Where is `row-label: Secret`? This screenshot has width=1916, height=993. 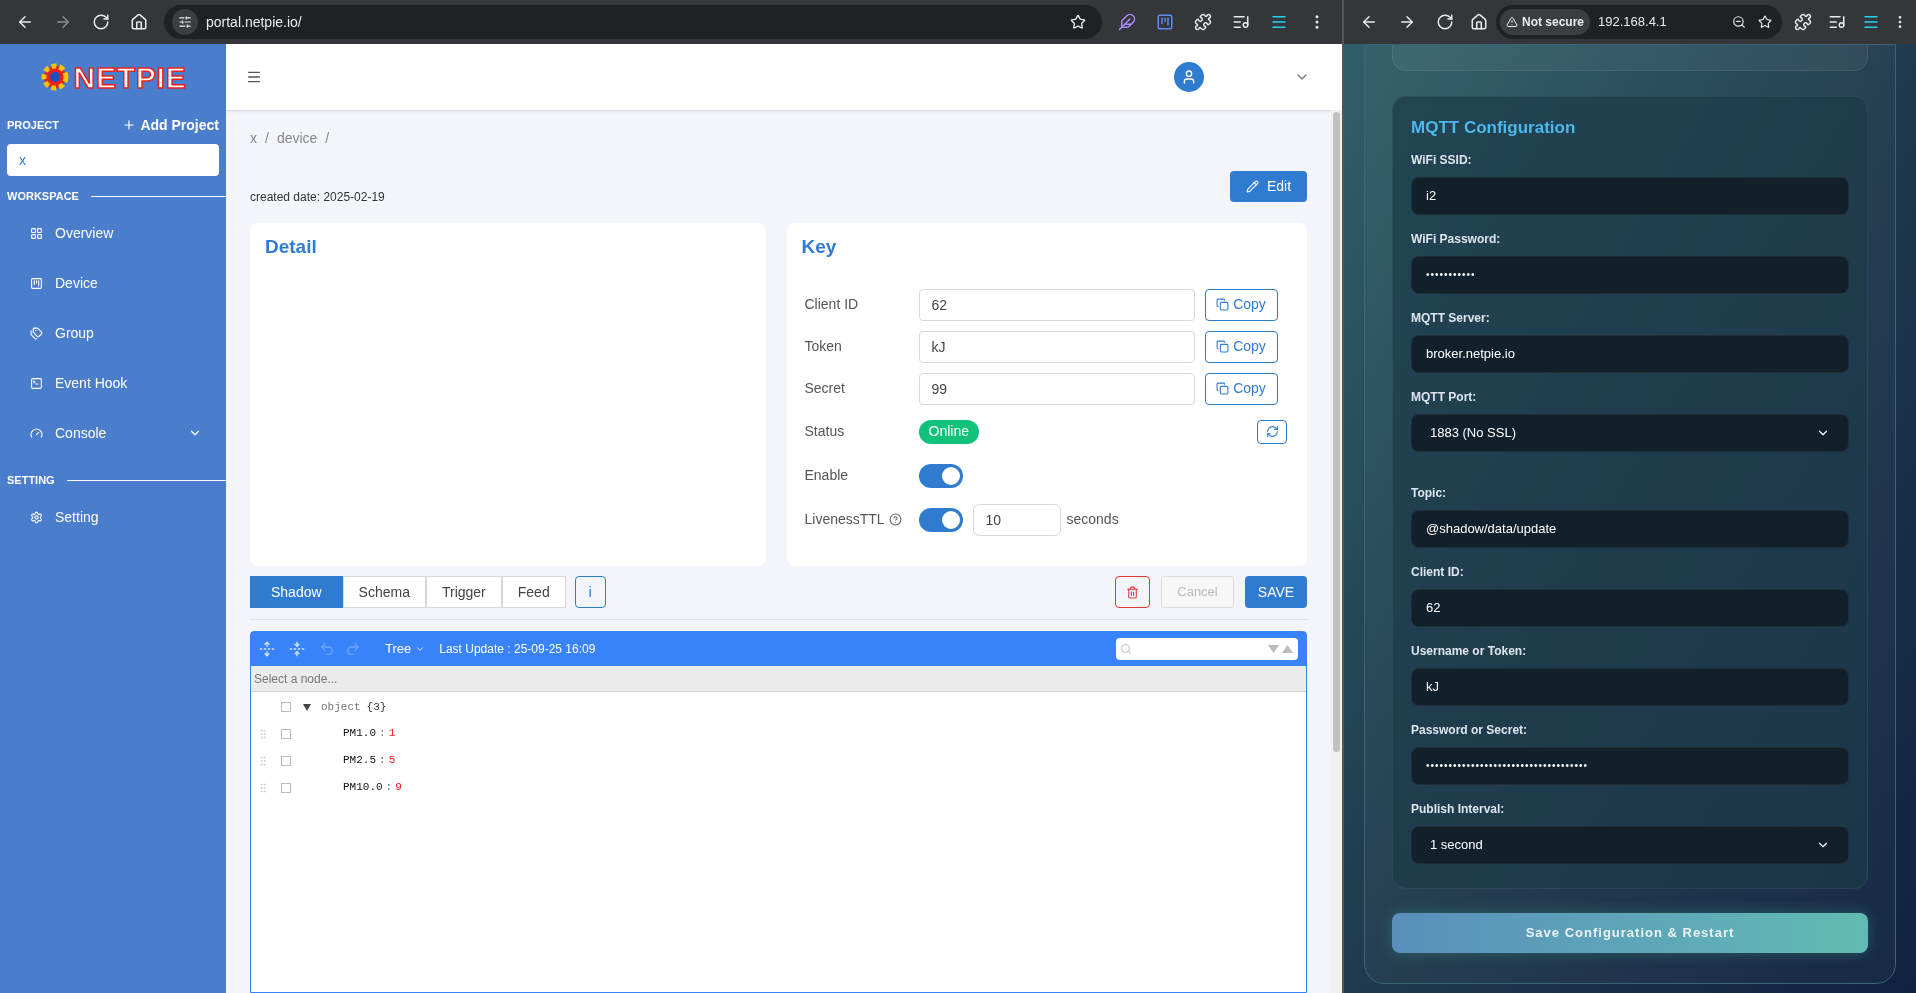 row-label: Secret is located at coordinates (824, 388).